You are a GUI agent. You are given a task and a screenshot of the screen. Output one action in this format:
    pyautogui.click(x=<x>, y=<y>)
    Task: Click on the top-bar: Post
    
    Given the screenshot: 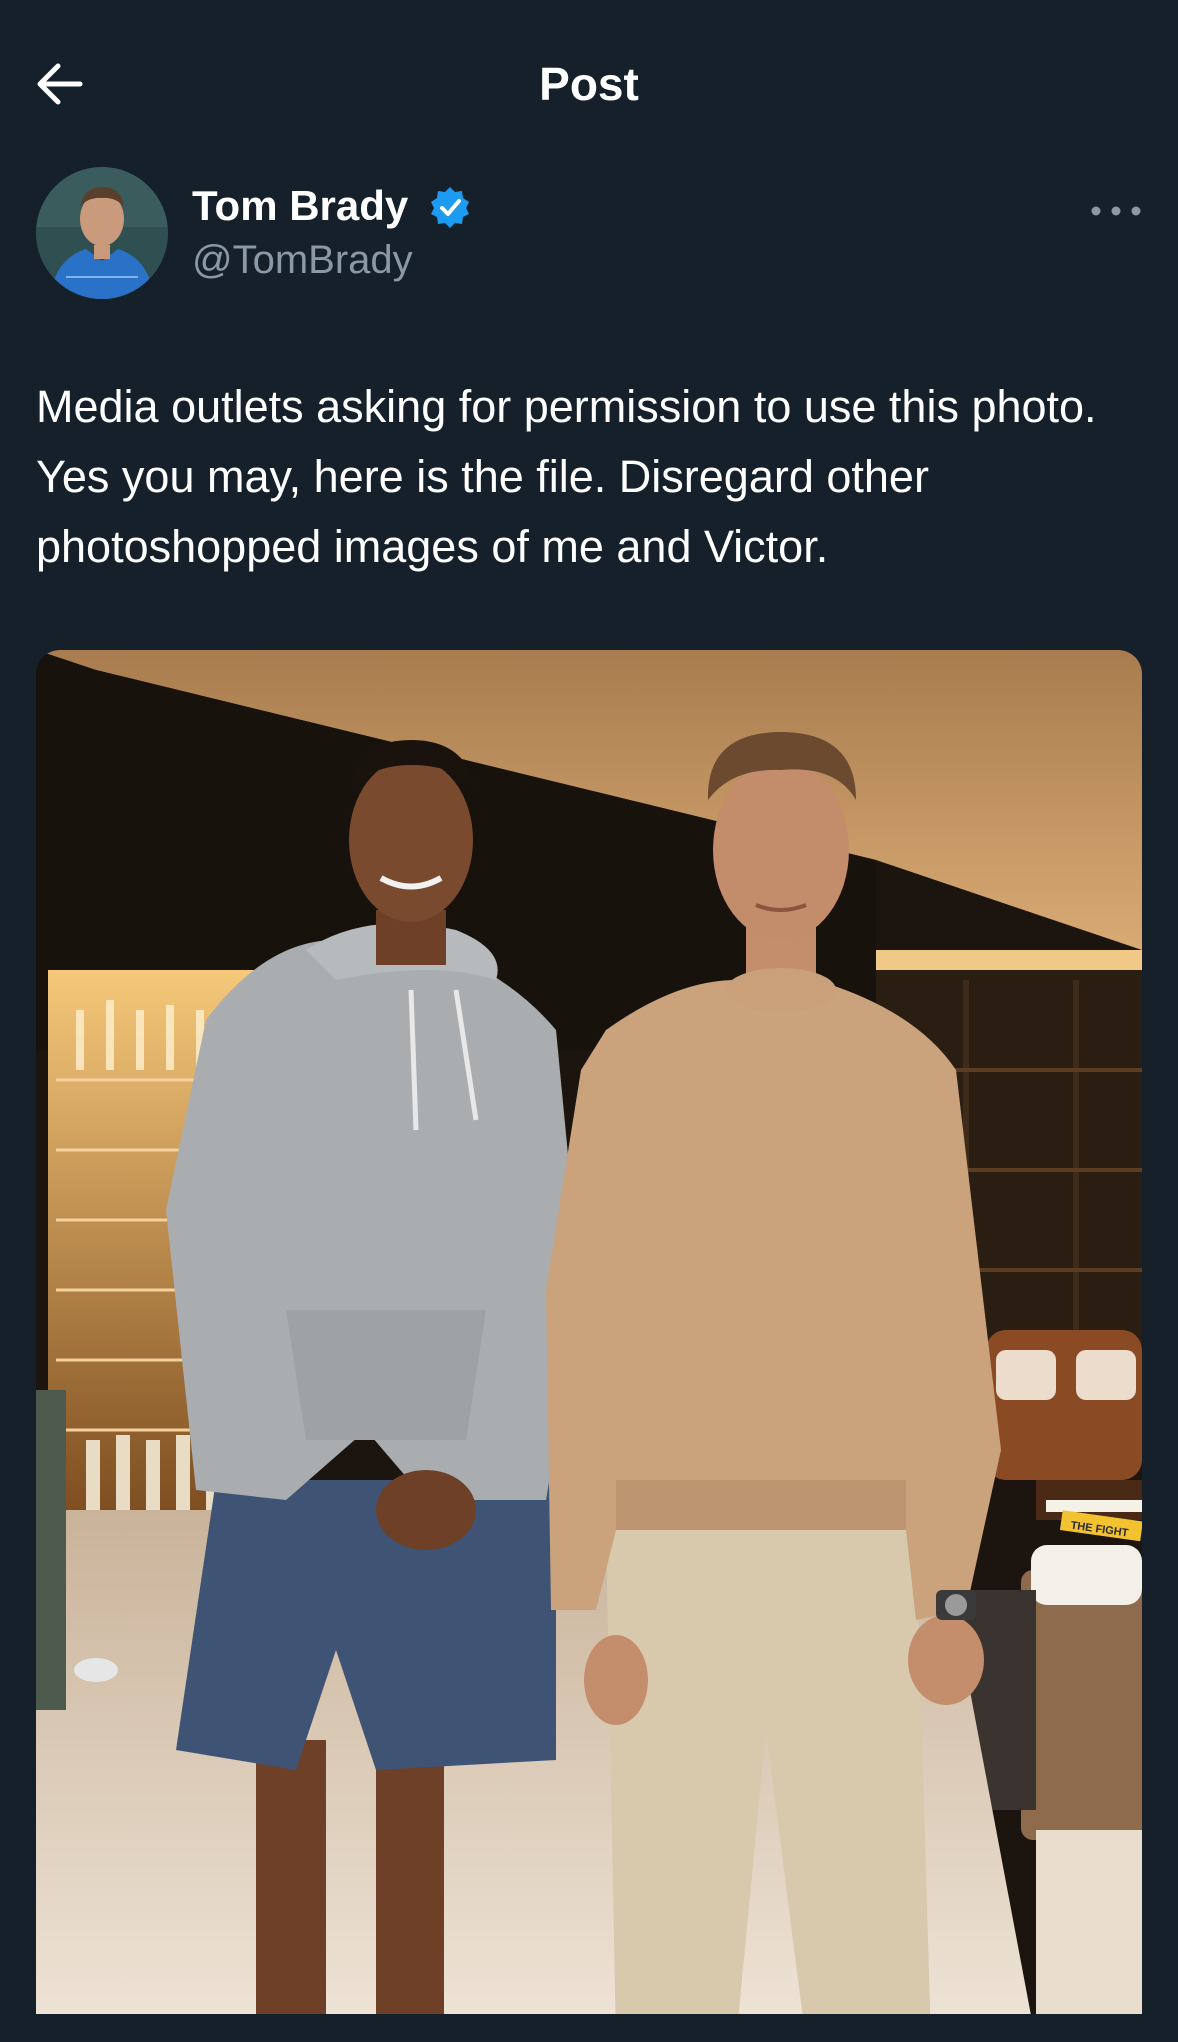 What is the action you would take?
    pyautogui.click(x=589, y=85)
    